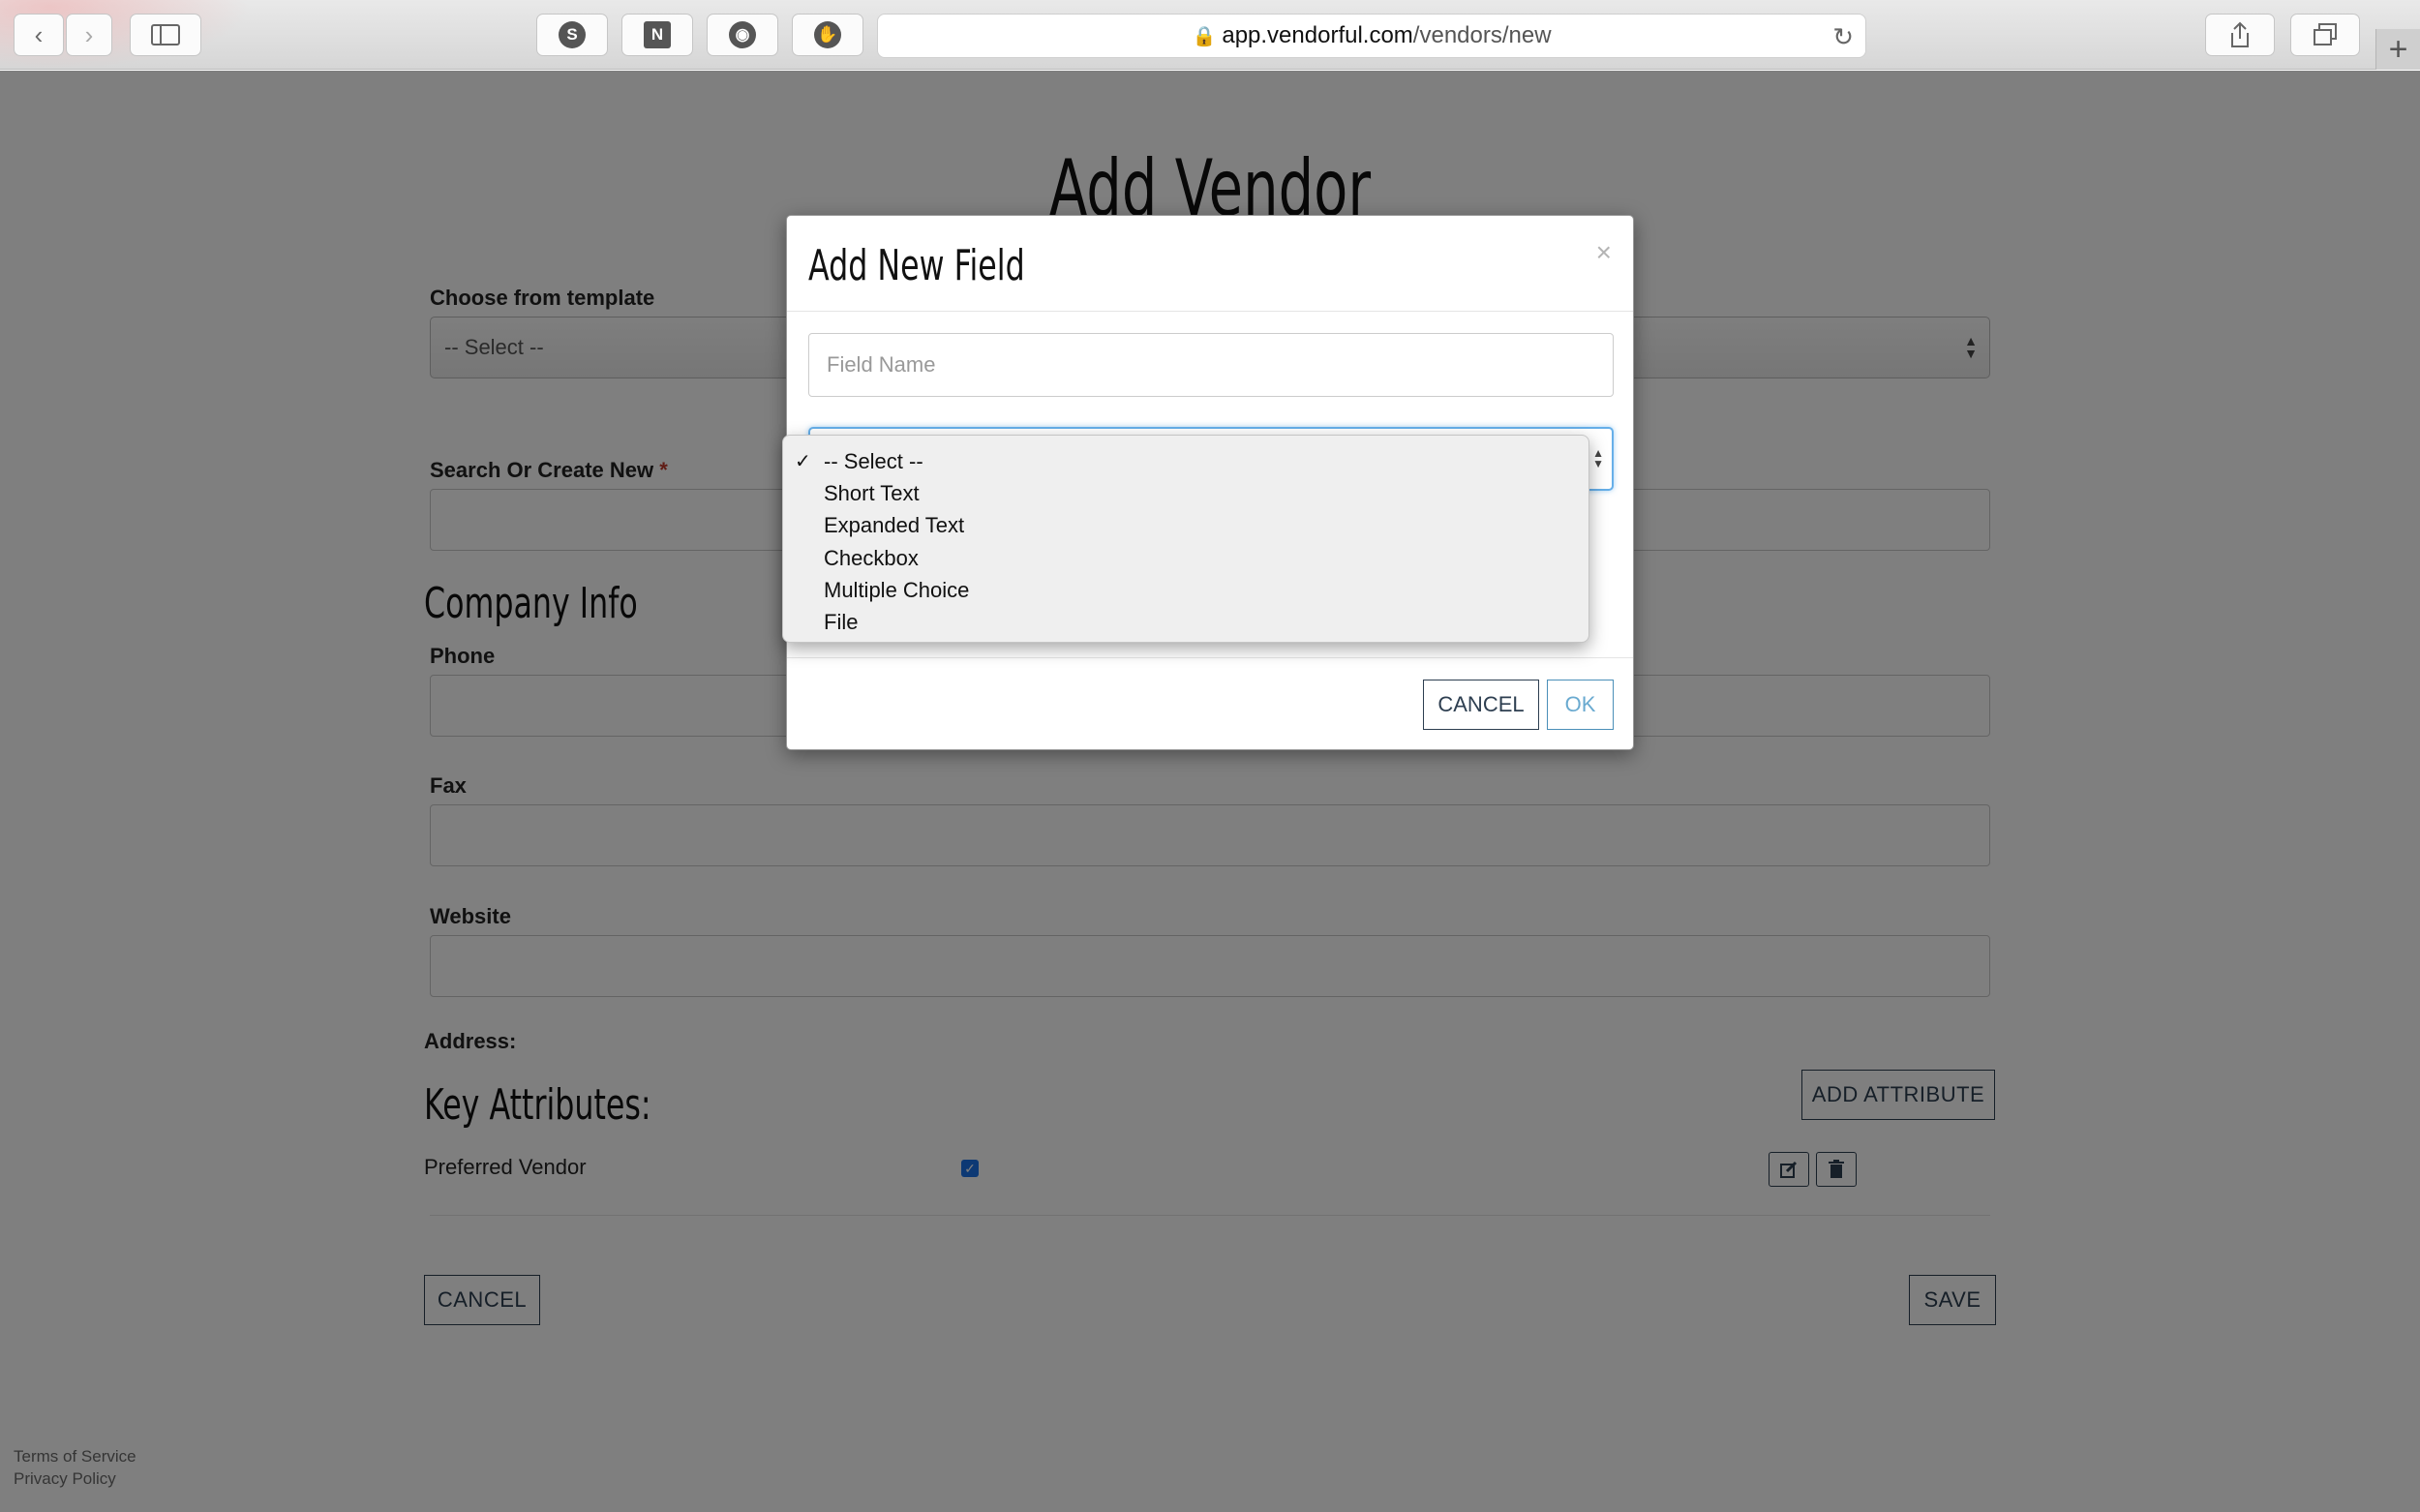  Describe the element at coordinates (1211, 365) in the screenshot. I see `field-name-input: Field Name` at that location.